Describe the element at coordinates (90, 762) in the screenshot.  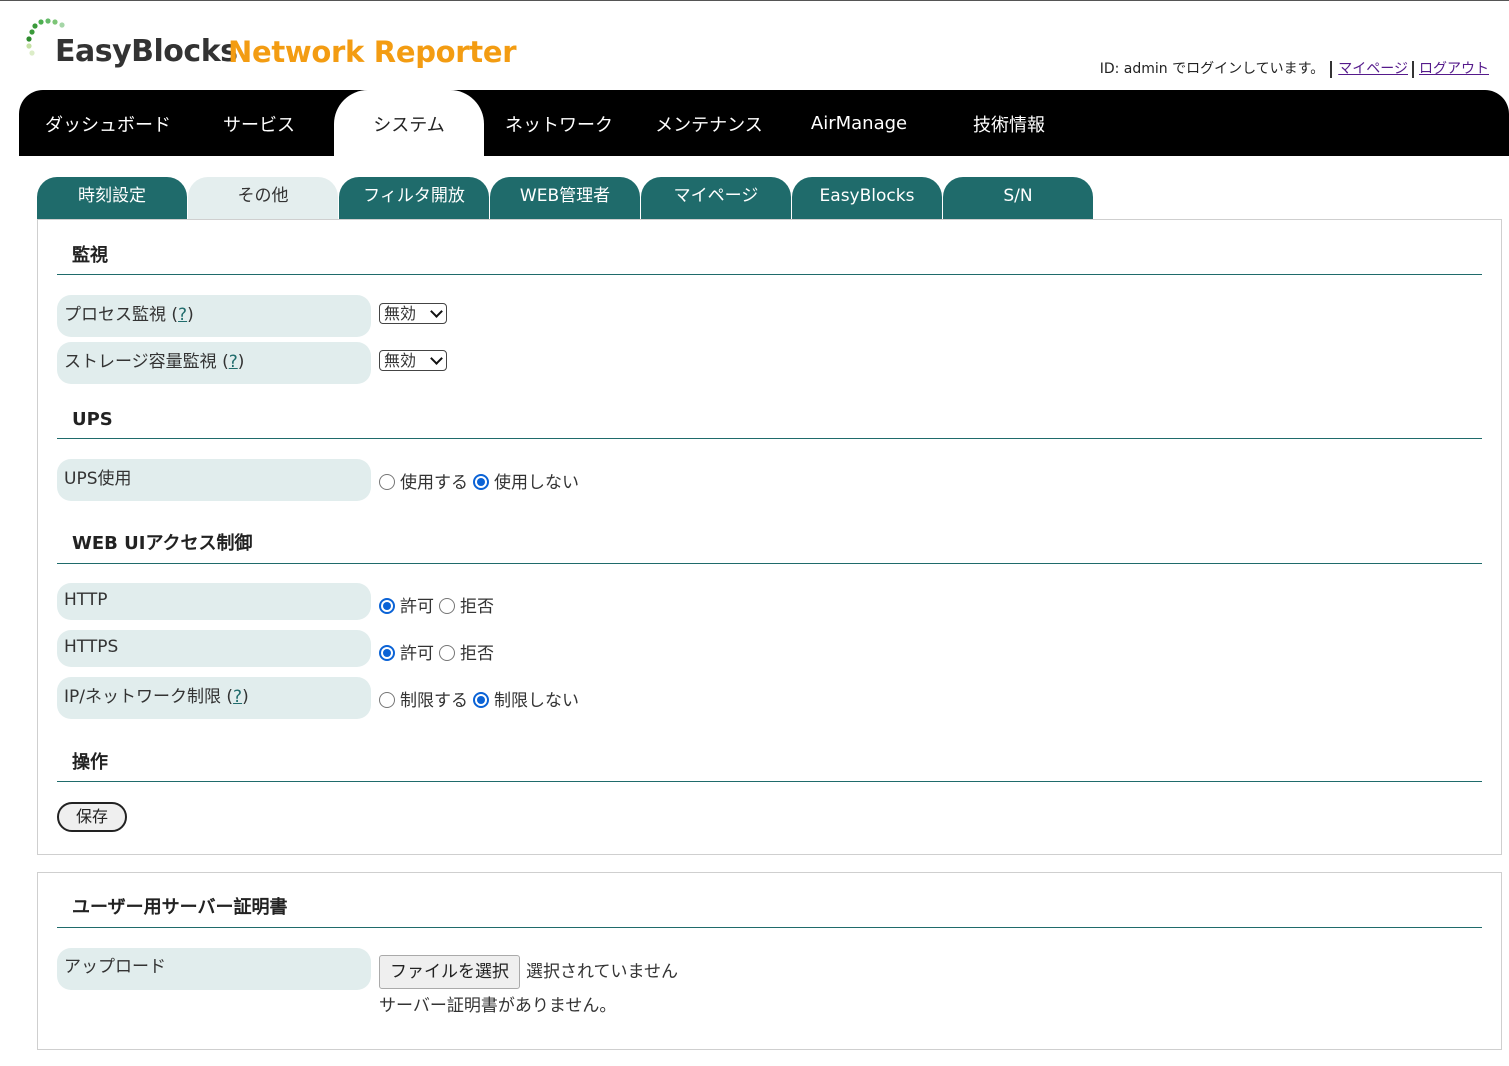
I see `section-title-operation: 操作` at that location.